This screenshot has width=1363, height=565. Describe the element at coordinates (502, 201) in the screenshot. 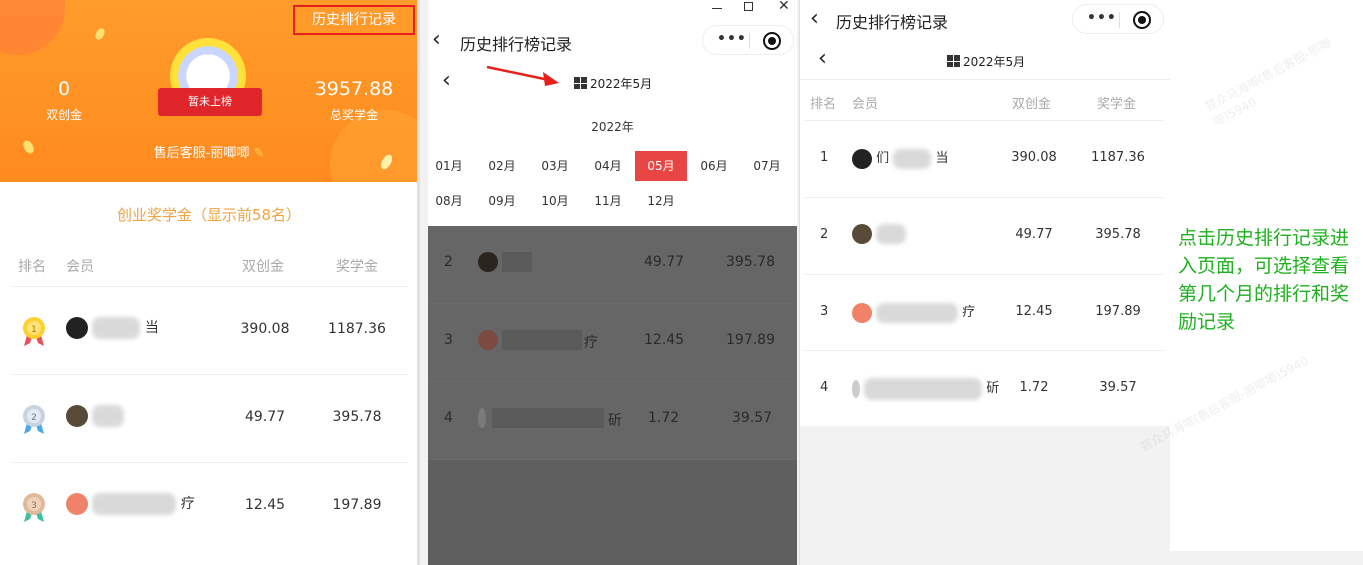

I see `month-option: 09月` at that location.